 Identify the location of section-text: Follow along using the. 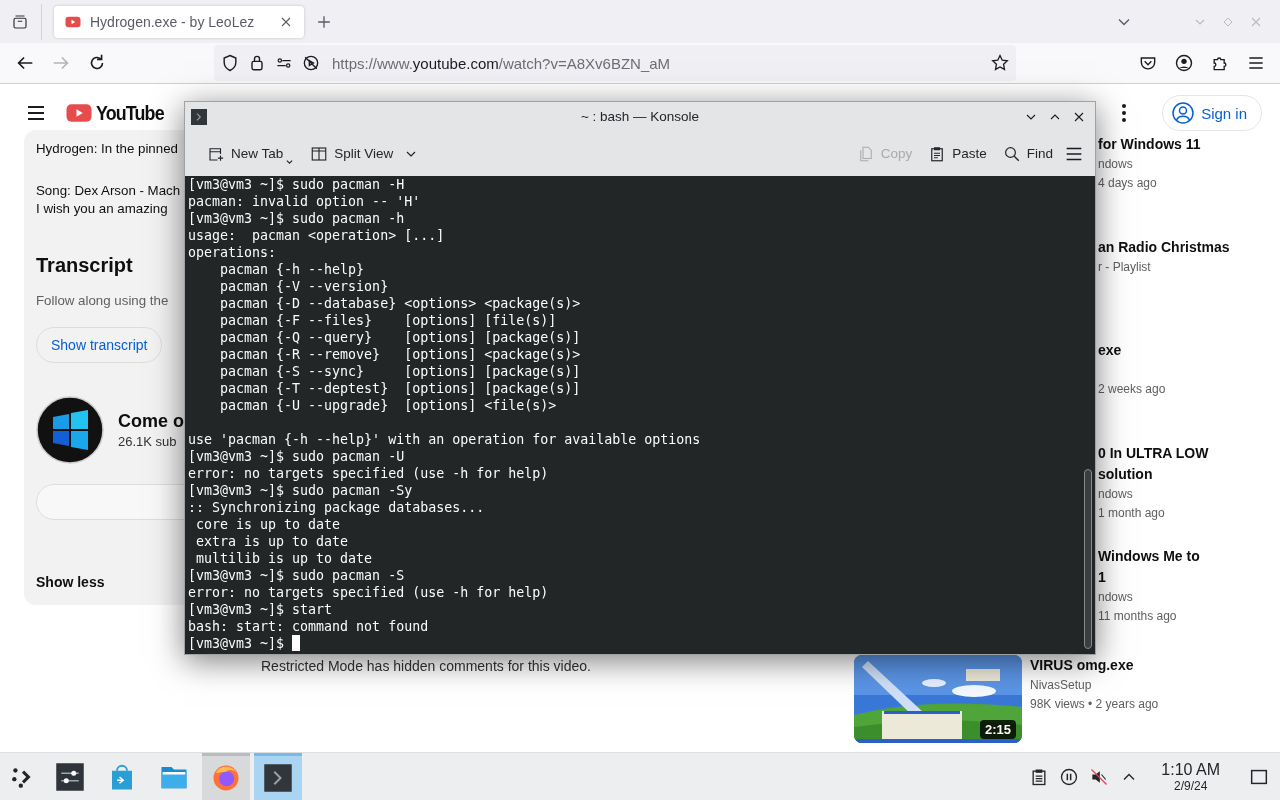
(102, 301).